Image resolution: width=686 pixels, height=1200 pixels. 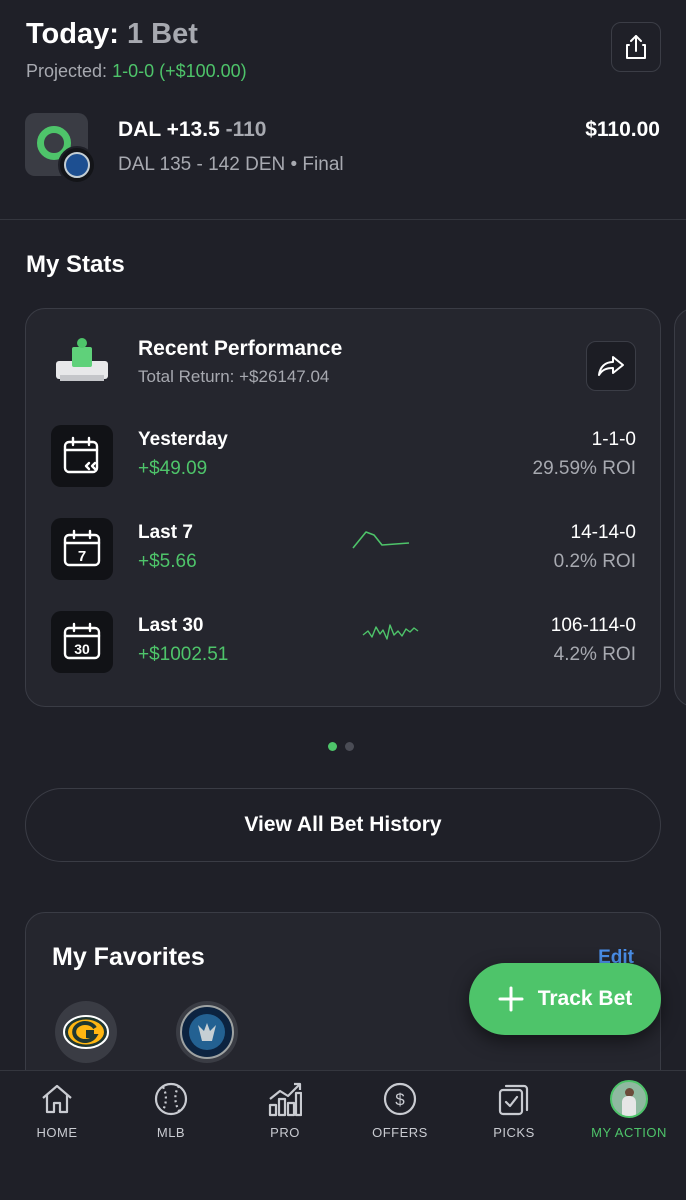 What do you see at coordinates (171, 625) in the screenshot?
I see `stat-label: Last 30` at bounding box center [171, 625].